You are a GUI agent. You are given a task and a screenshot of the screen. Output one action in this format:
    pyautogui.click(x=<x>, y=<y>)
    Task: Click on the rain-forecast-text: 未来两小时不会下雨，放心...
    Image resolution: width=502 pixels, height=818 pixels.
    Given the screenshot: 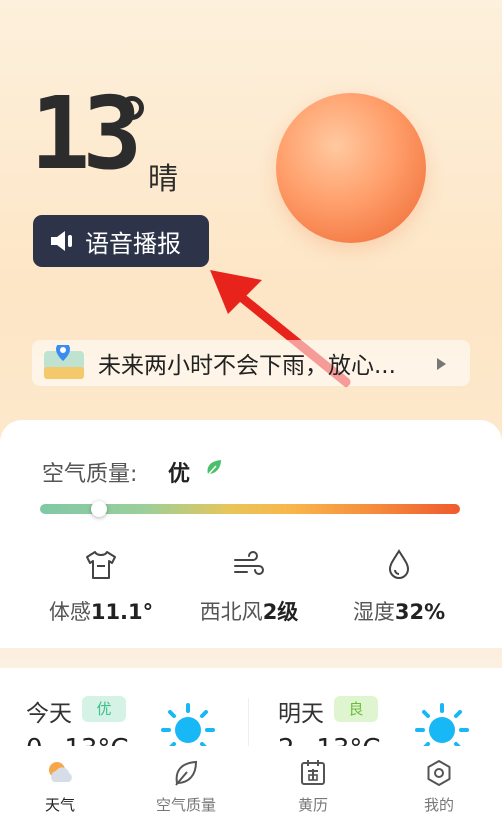 What is the action you would take?
    pyautogui.click(x=247, y=366)
    